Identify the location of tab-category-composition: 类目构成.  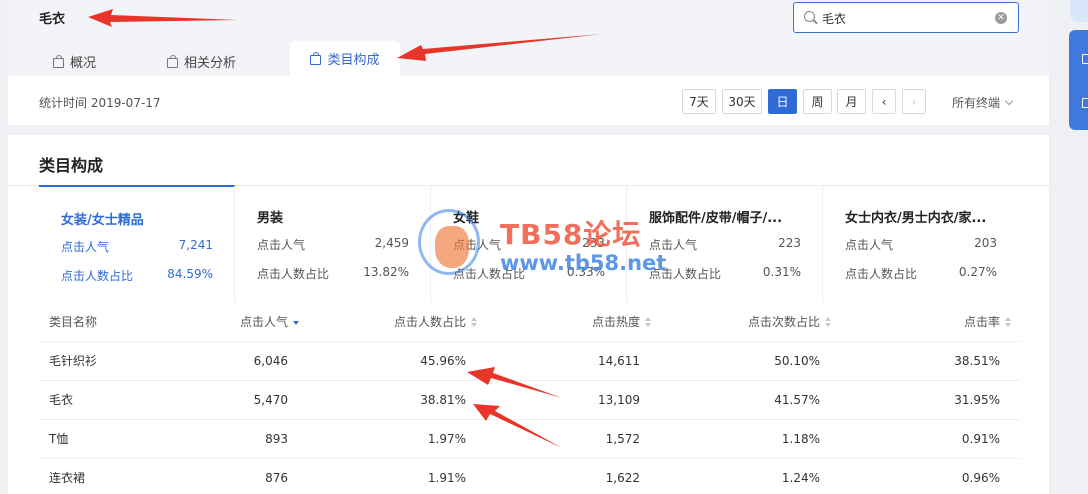
(345, 58).